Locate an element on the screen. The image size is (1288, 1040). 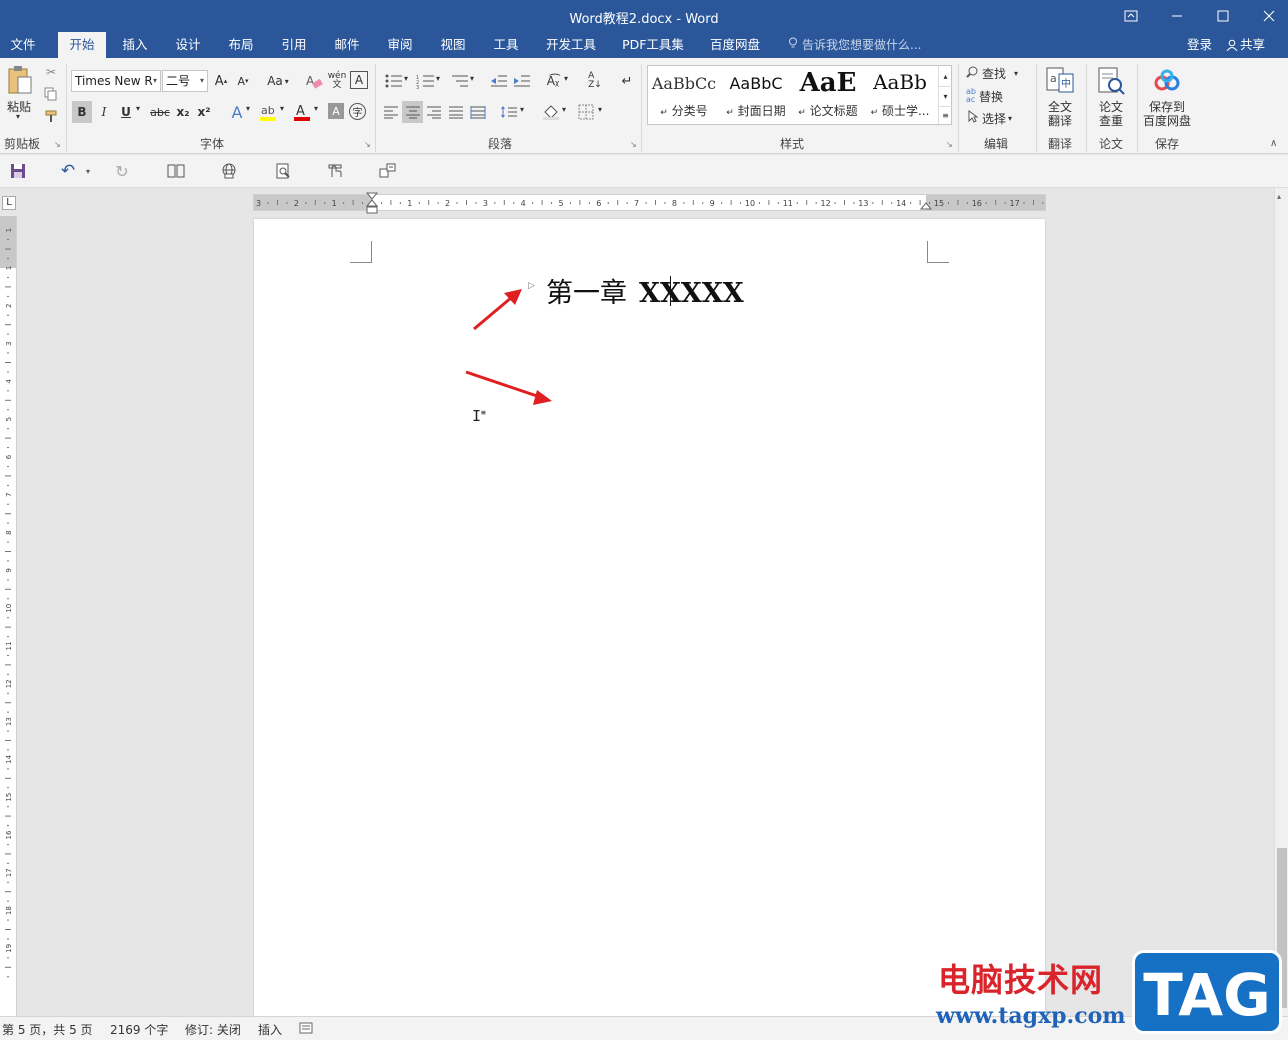
read-mode-icon is located at coordinates (176, 171).